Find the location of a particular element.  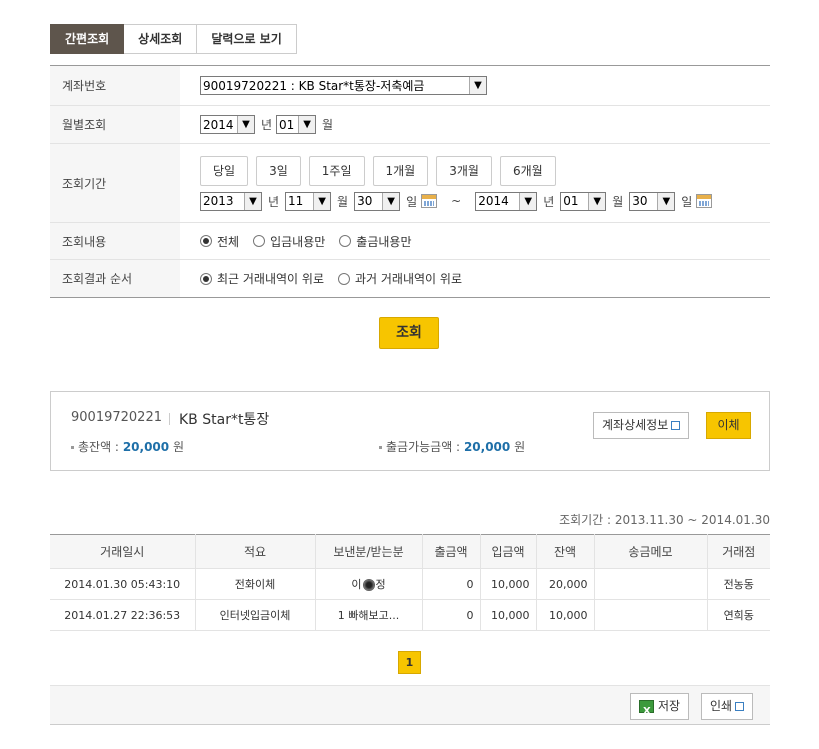

masked-name-icon is located at coordinates (368, 585).